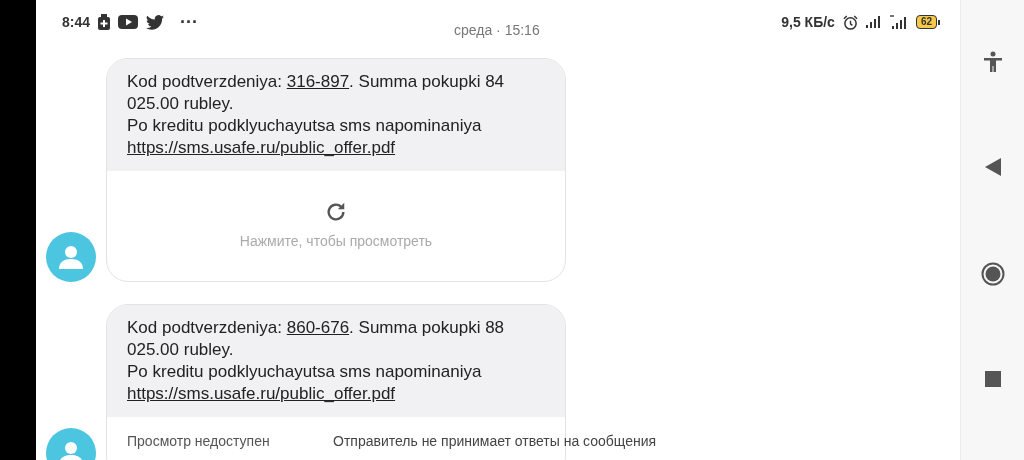 This screenshot has height=460, width=1024. Describe the element at coordinates (76, 22) in the screenshot. I see `clock-time: 8:44` at that location.